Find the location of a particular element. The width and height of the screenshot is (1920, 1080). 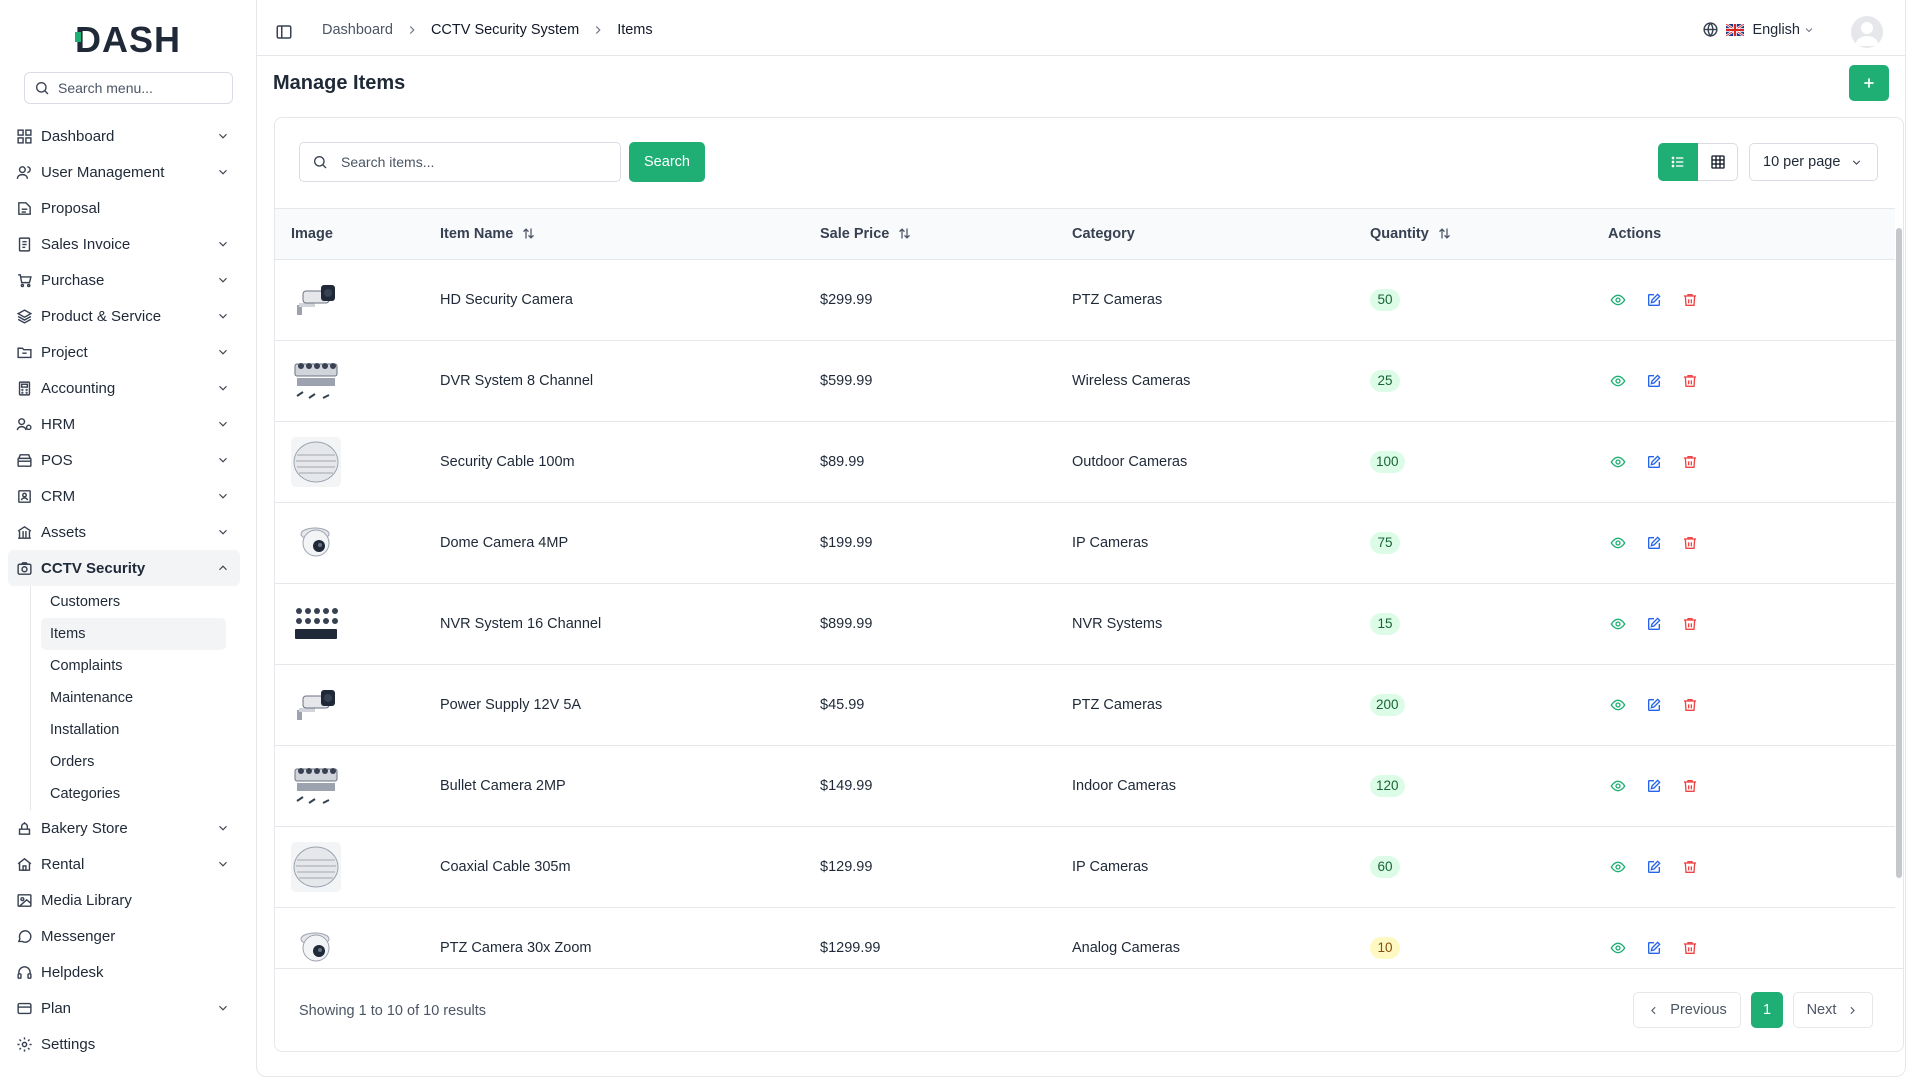

sidebar-toggle-icon is located at coordinates (284, 32).